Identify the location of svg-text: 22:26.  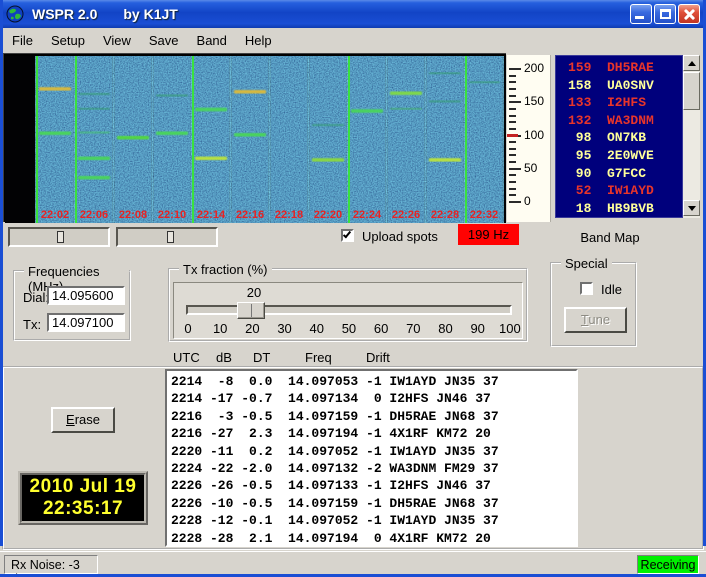
(406, 215).